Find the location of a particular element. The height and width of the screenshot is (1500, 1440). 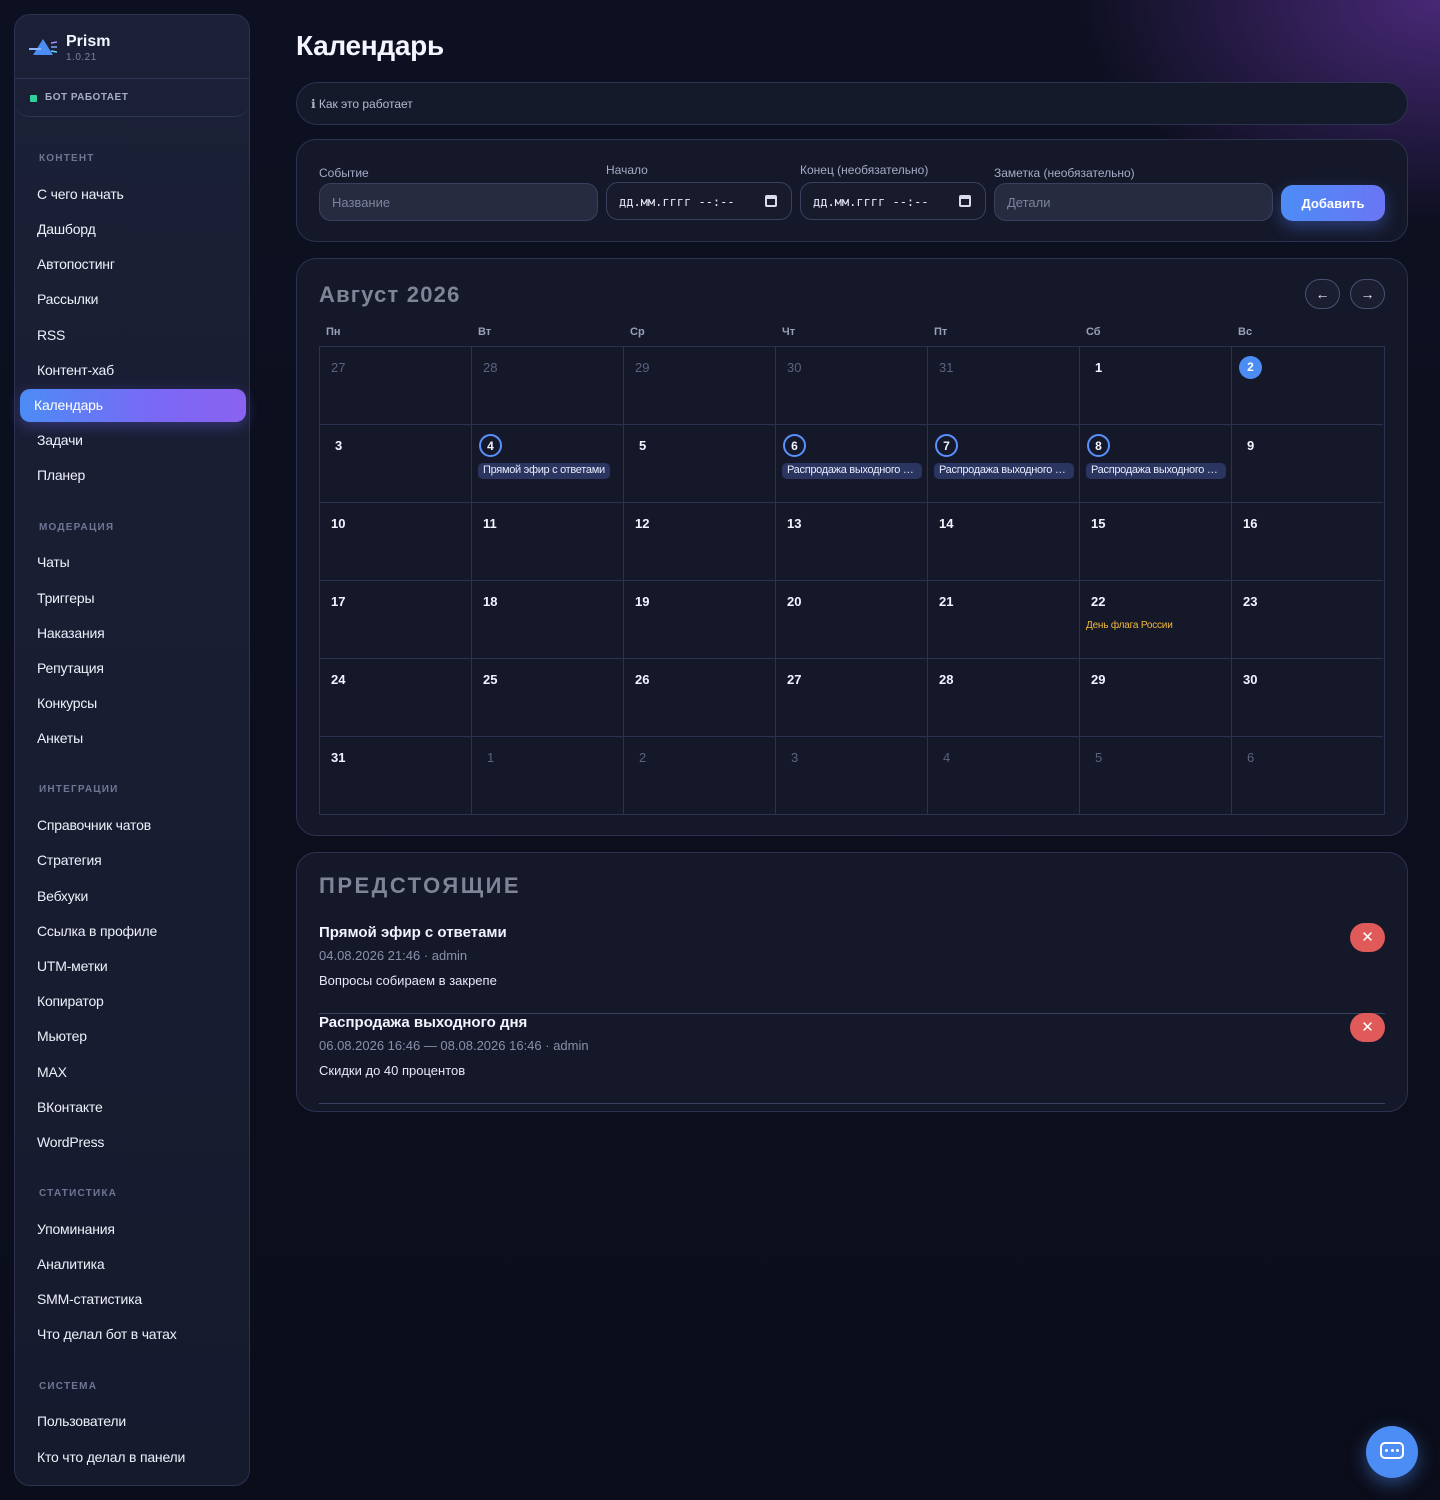

calendar-day-cell: 12 is located at coordinates (700, 542).